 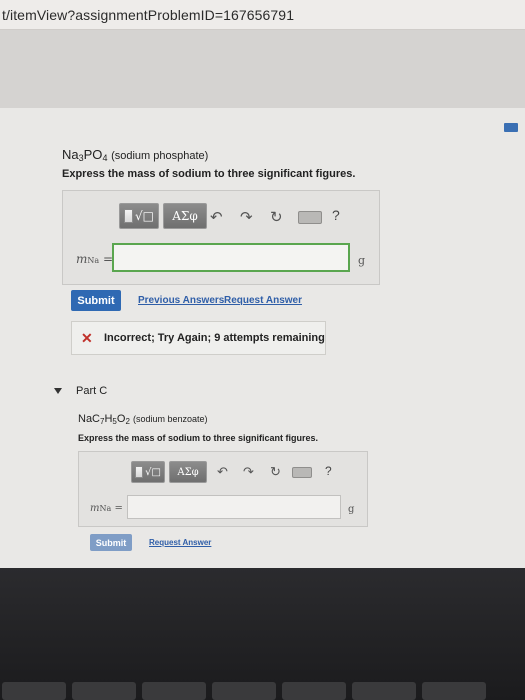 I want to click on incorrect-icon: ✕, so click(x=87, y=338).